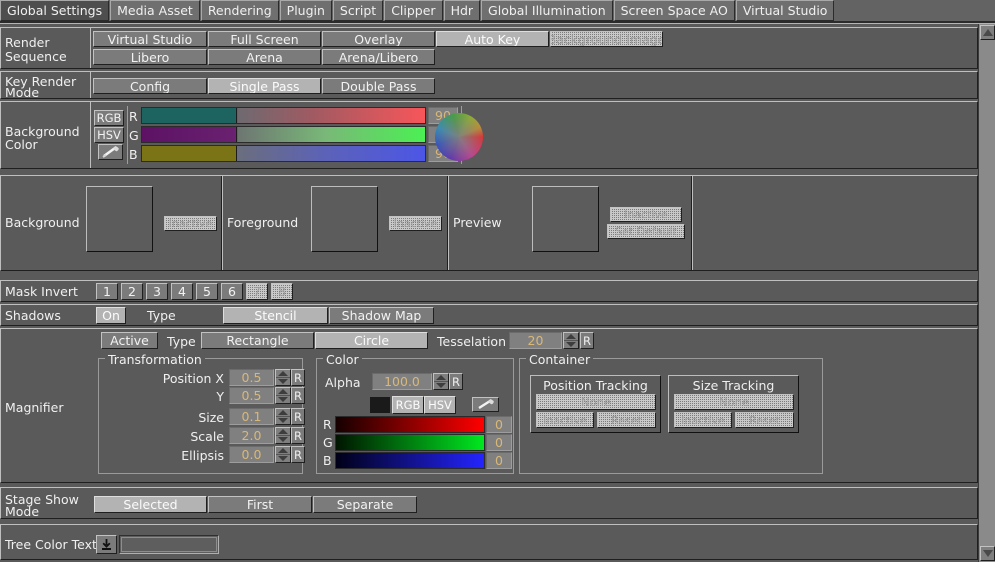 The height and width of the screenshot is (562, 995). I want to click on mask-invert-button-6: 6, so click(232, 291).